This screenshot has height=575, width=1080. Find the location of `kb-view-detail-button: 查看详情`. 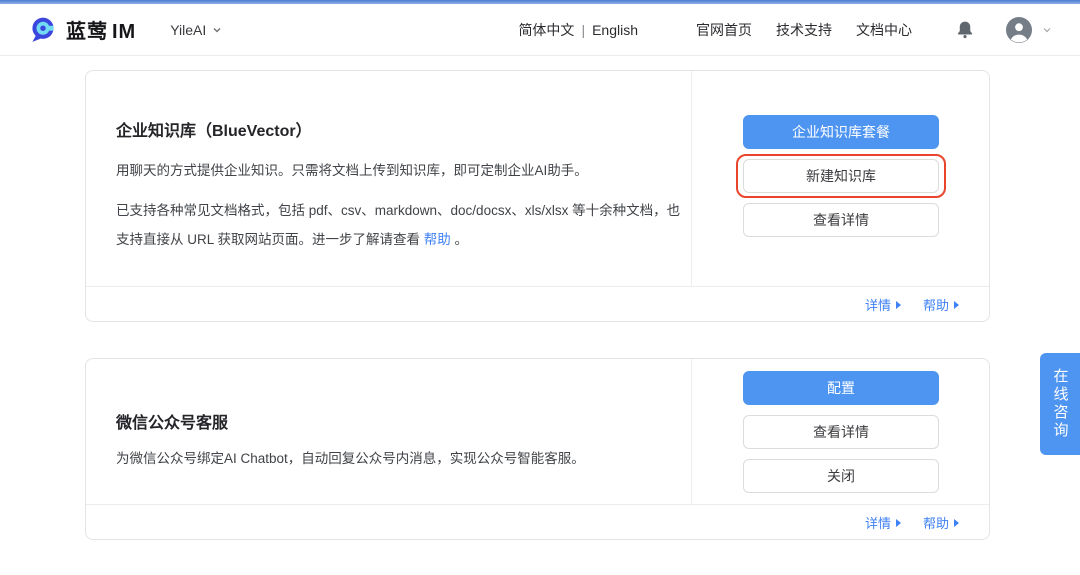

kb-view-detail-button: 查看详情 is located at coordinates (841, 220).